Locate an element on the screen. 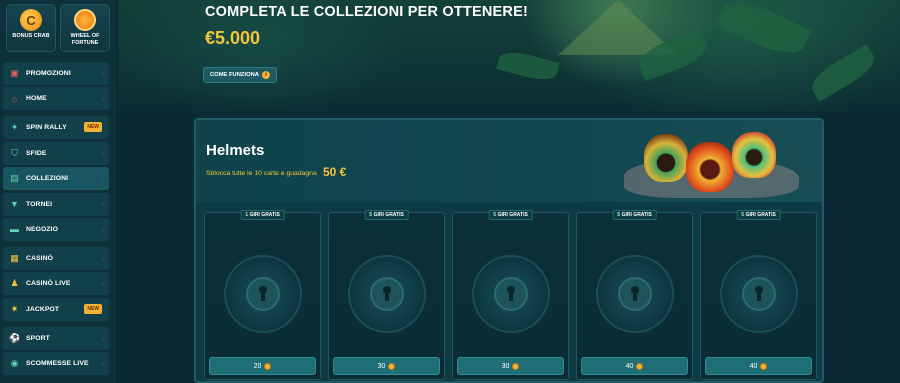 The height and width of the screenshot is (383, 900). sidebar-item-label: COLLEZIONI is located at coordinates (47, 179).